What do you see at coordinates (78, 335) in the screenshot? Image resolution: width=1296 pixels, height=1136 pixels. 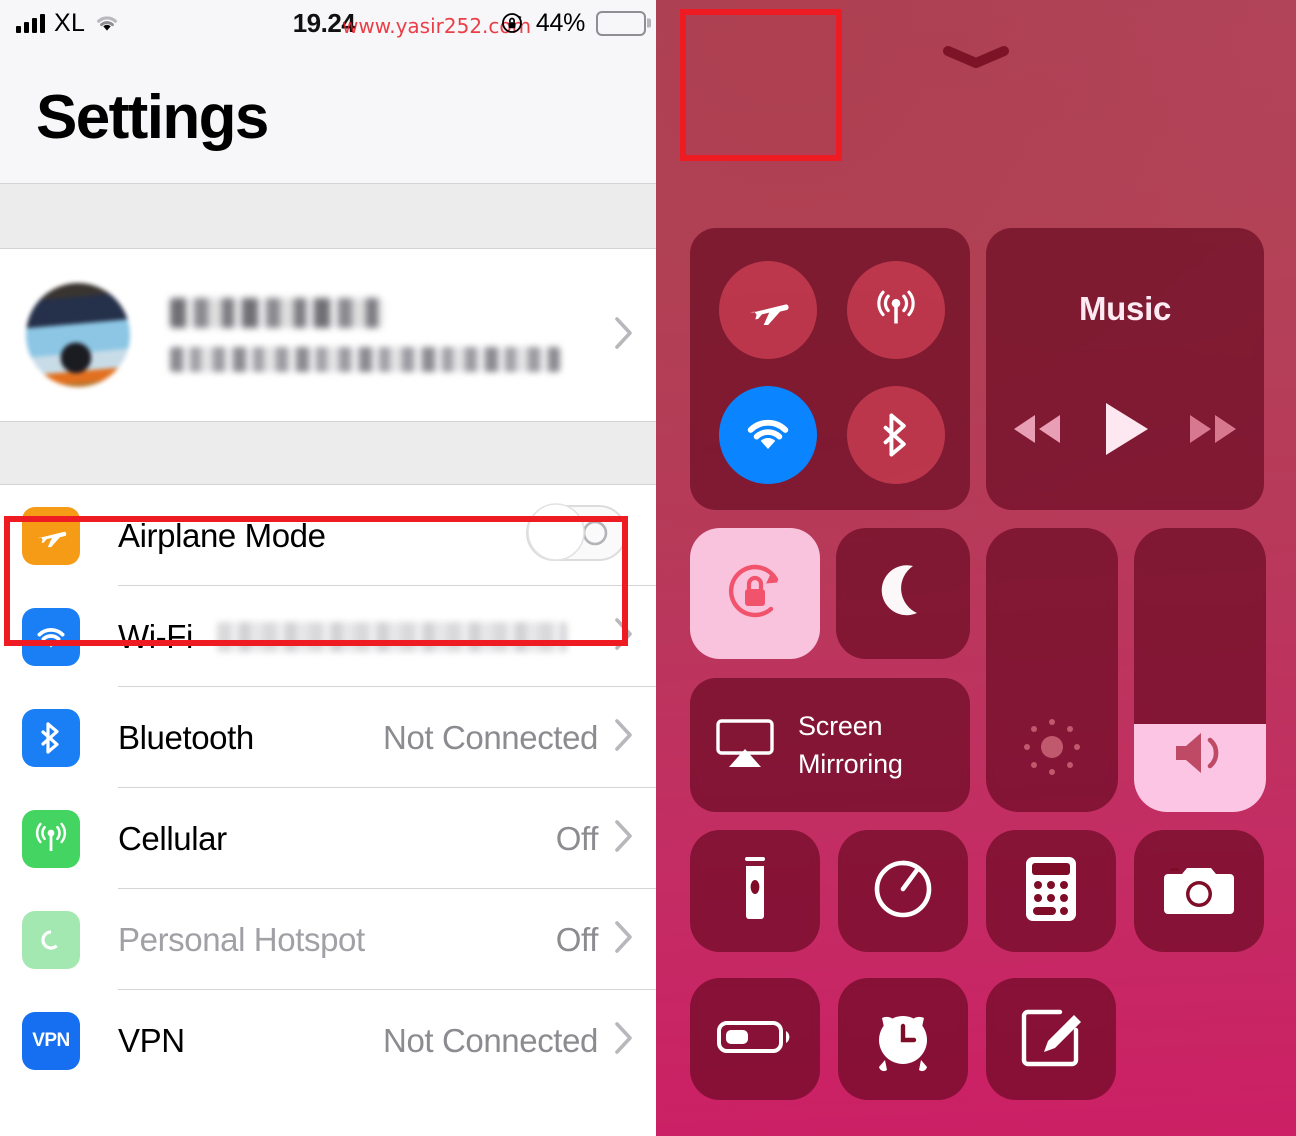 I see `avatar` at bounding box center [78, 335].